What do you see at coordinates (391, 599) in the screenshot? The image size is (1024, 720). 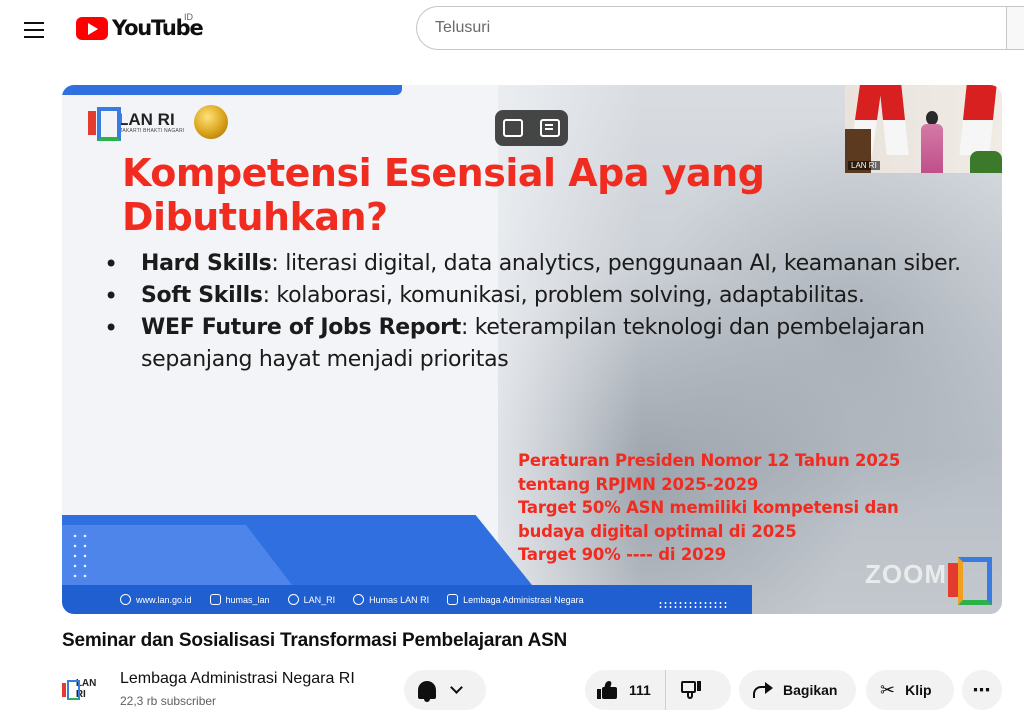 I see `footer-link: Humas LAN RI` at bounding box center [391, 599].